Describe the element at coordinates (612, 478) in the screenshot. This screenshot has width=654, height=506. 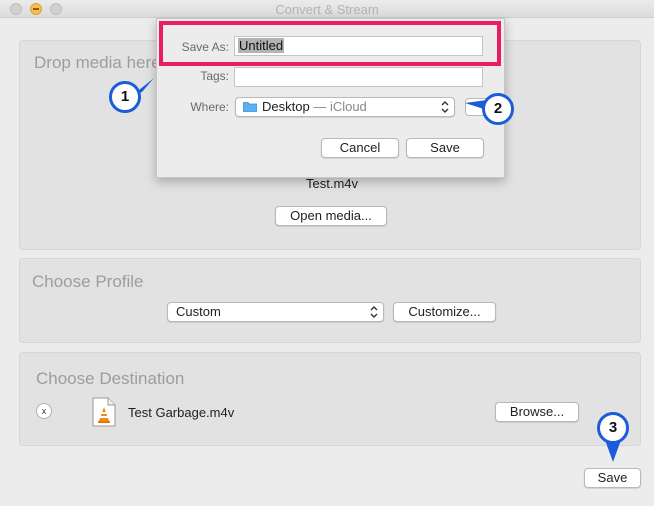
I see `save-button: Save` at that location.